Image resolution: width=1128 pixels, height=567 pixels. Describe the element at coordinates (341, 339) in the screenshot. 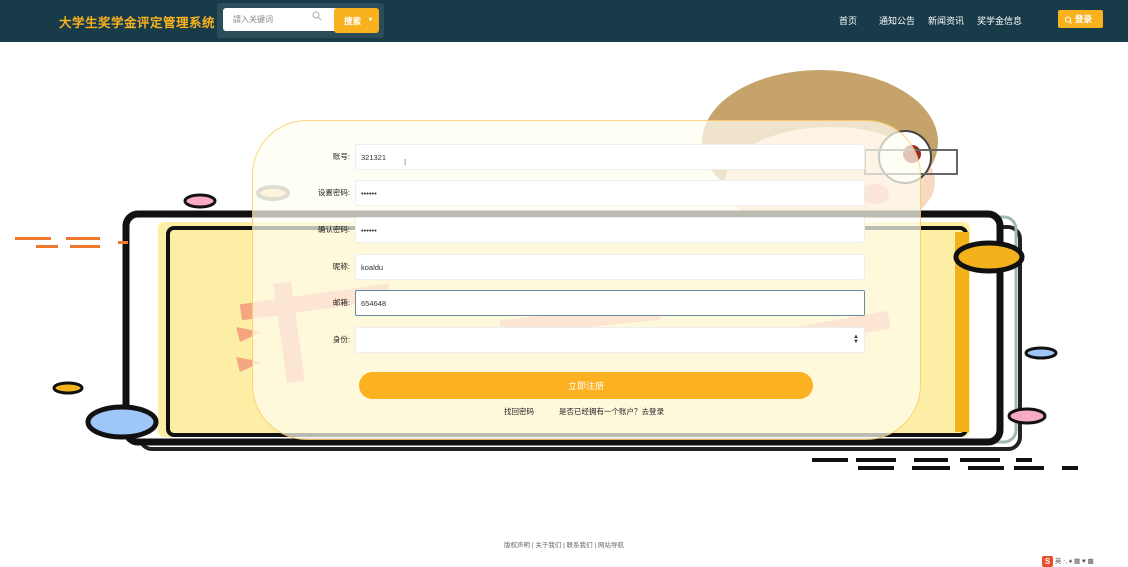

I see `identity-label: 身份:` at that location.